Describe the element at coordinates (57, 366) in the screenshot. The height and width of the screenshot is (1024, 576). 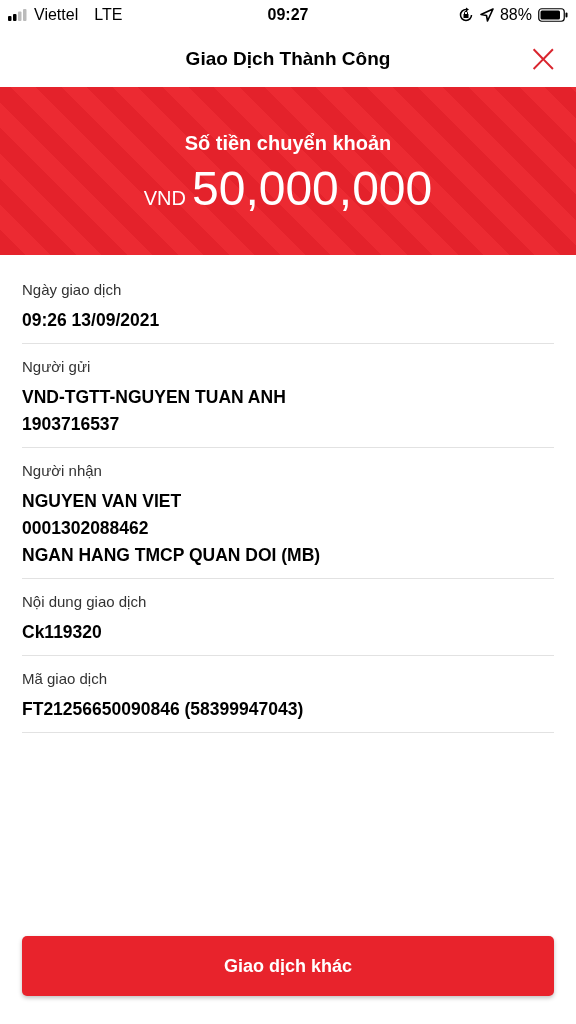
I see `detail-label: Người gửi` at that location.